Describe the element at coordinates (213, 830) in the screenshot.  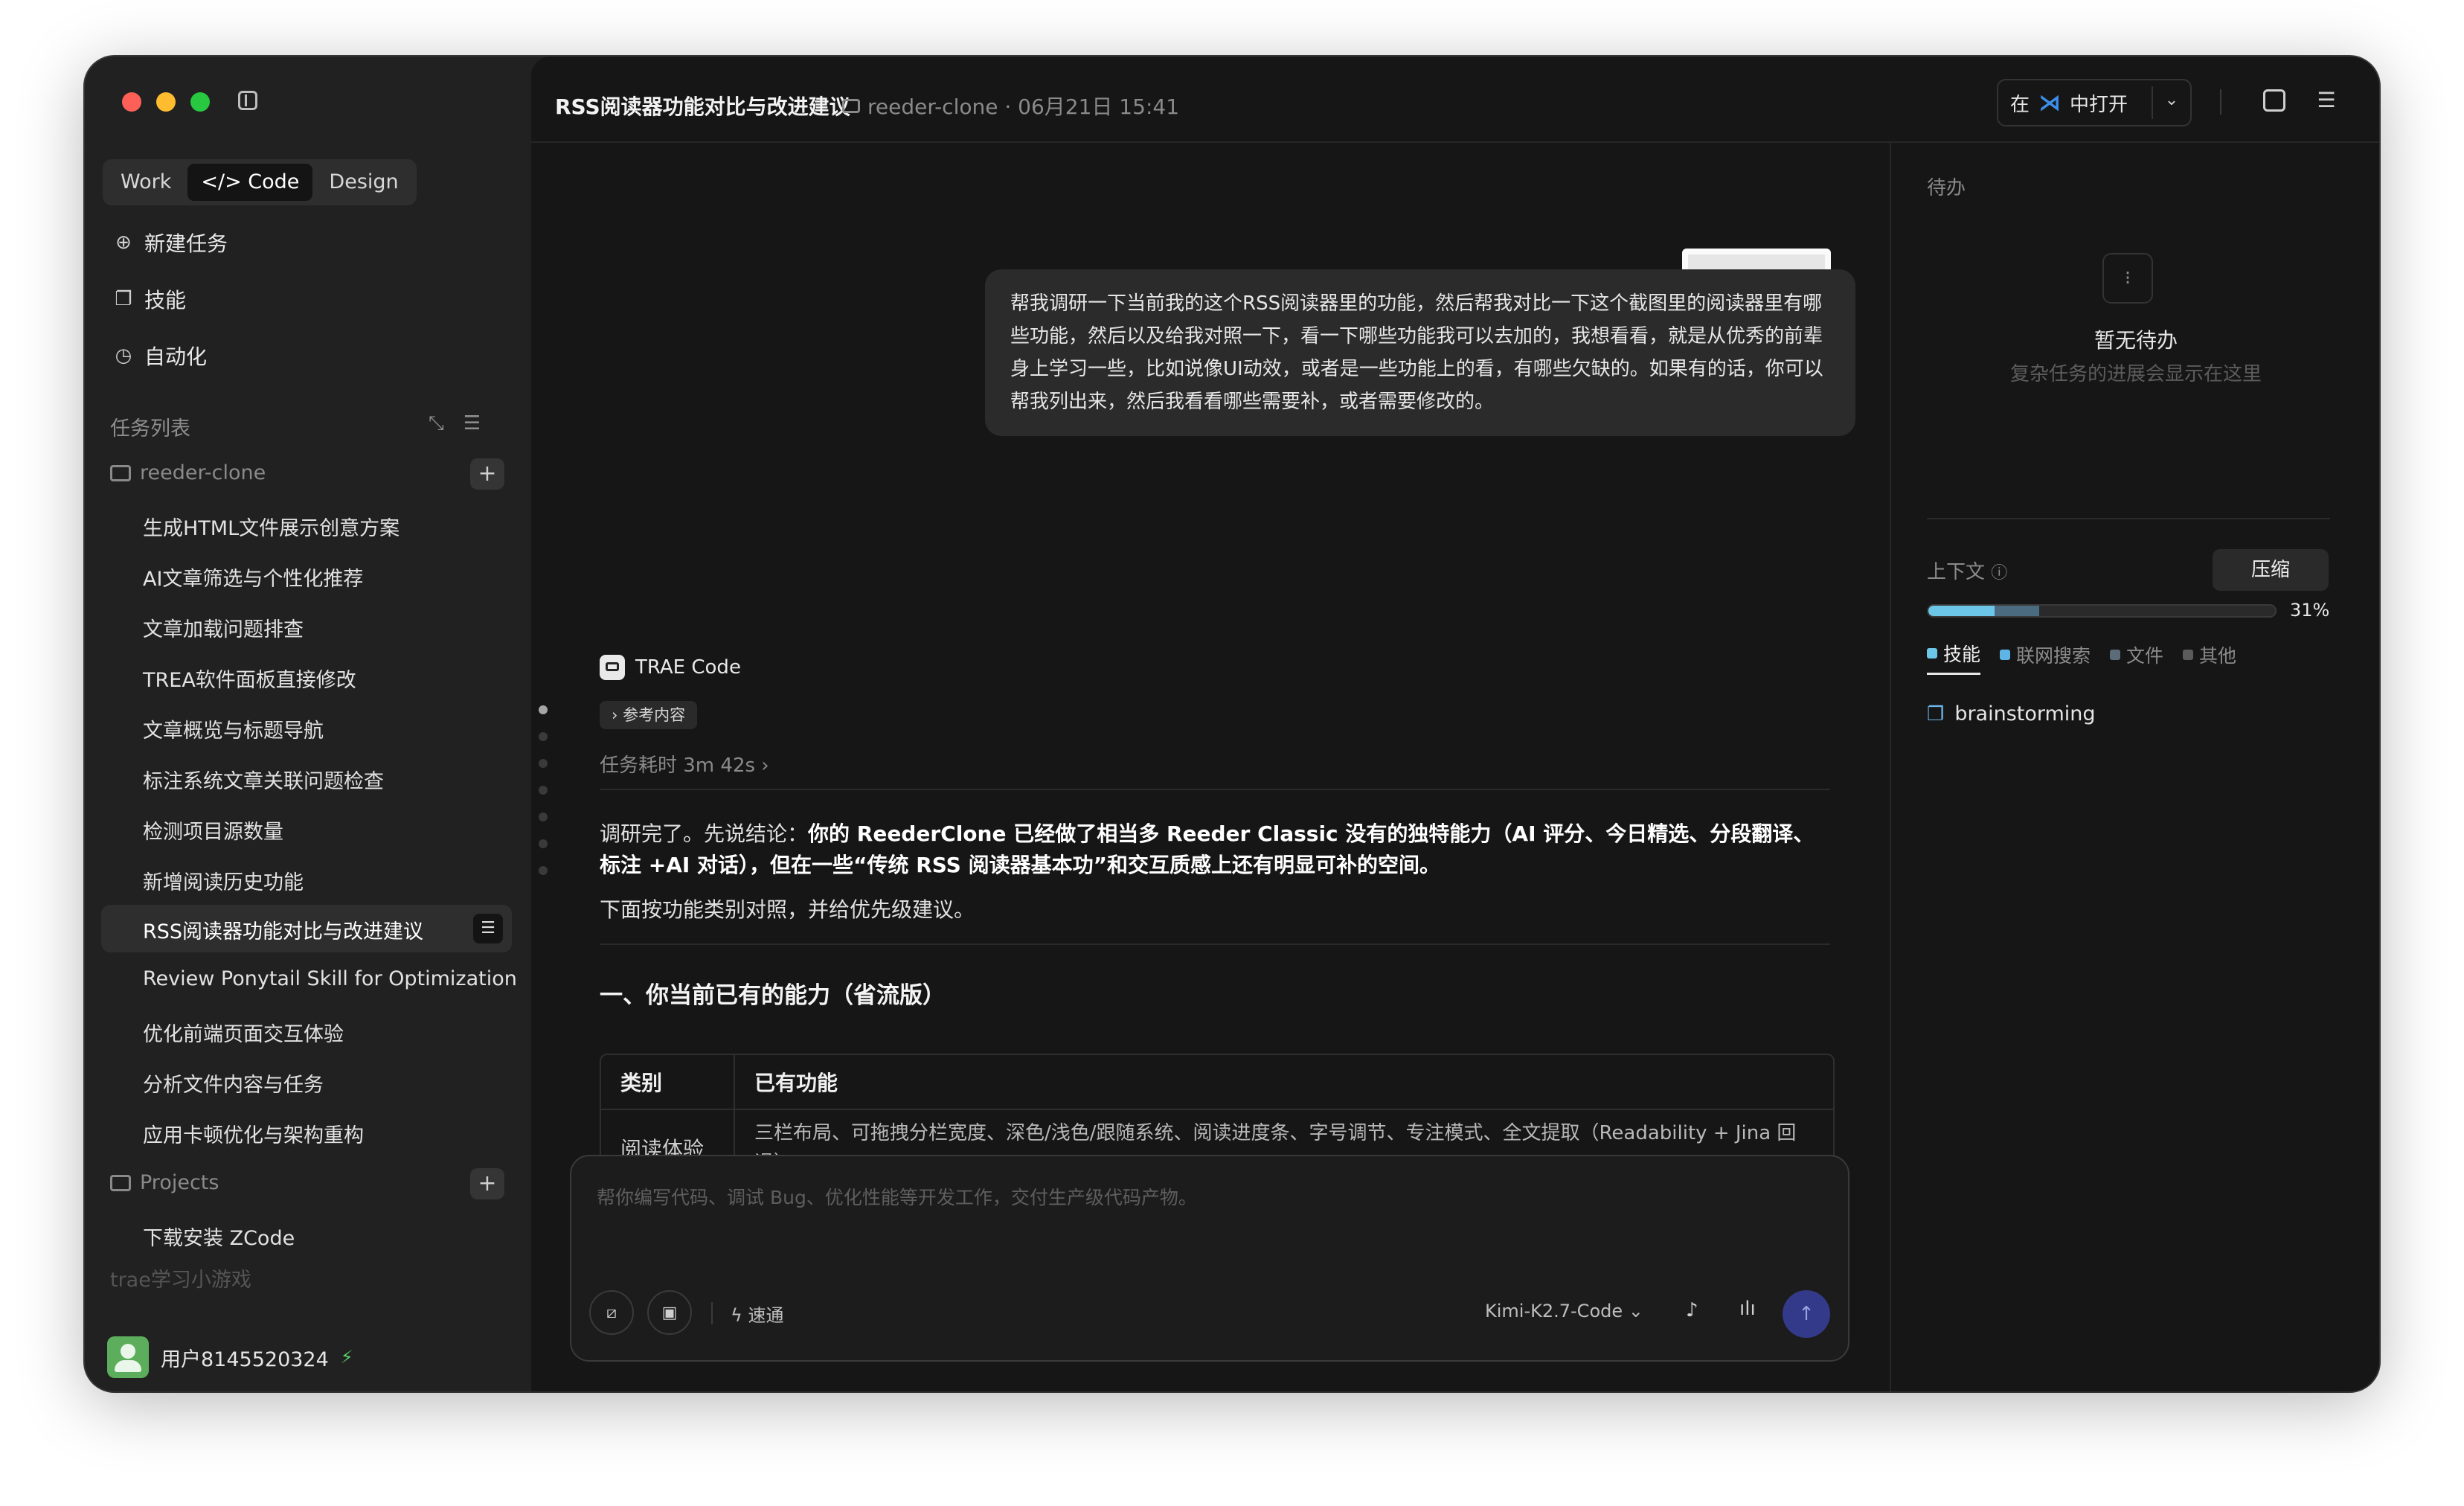
I see `task-item: 检测项目源数量` at that location.